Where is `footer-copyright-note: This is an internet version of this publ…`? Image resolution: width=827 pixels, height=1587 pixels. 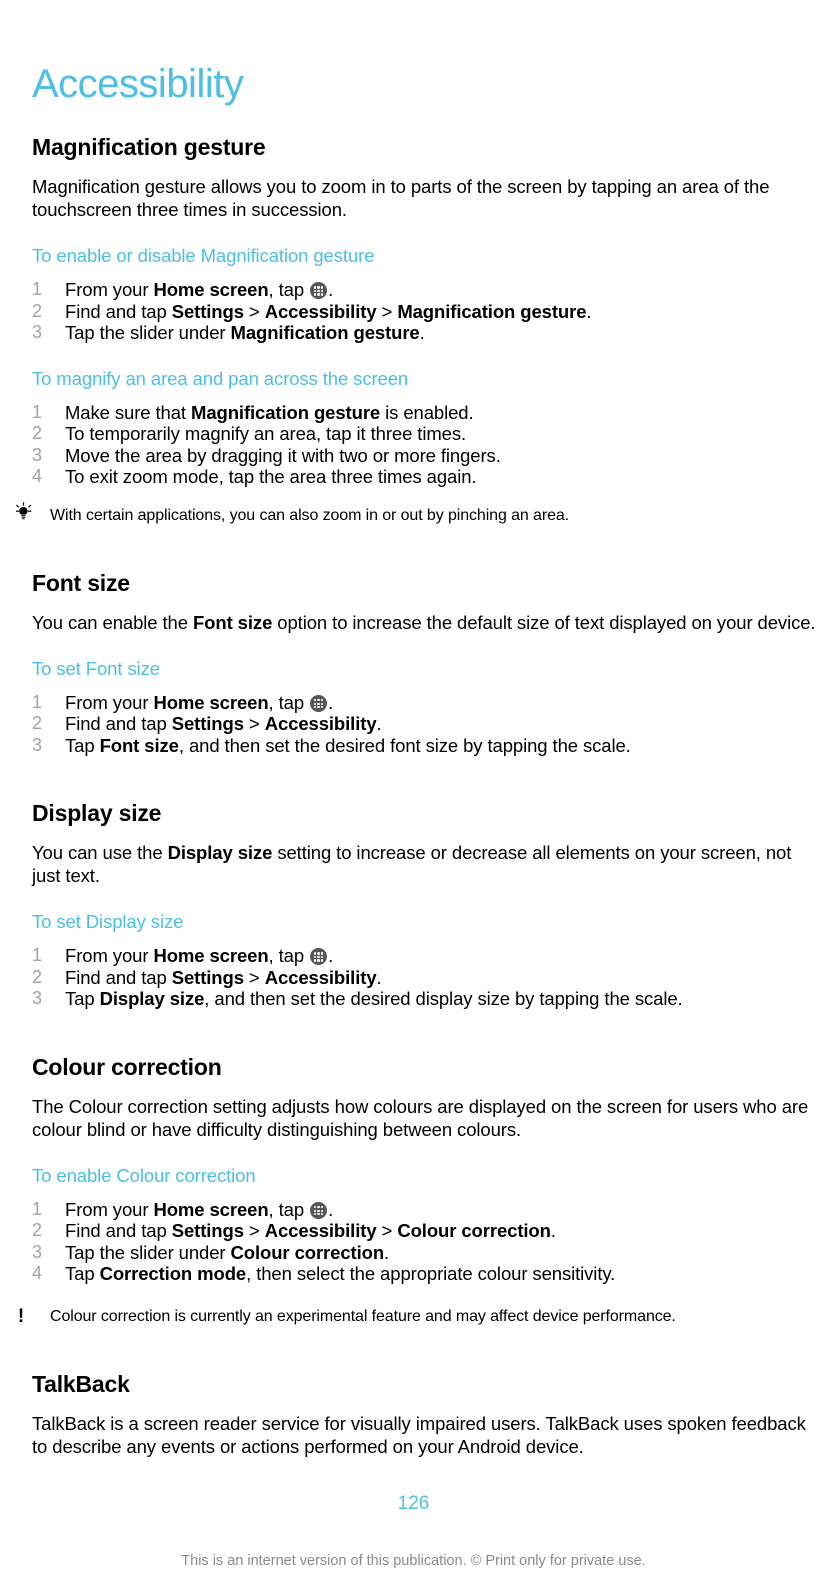
footer-copyright-note: This is an internet version of this publ… is located at coordinates (413, 1561).